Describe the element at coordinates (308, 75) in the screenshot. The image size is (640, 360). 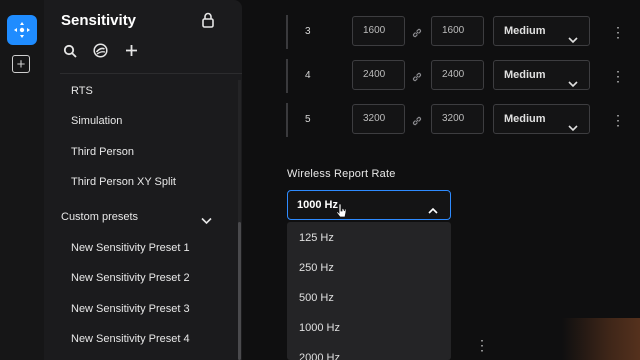
I see `dpi-level-number: 4` at that location.